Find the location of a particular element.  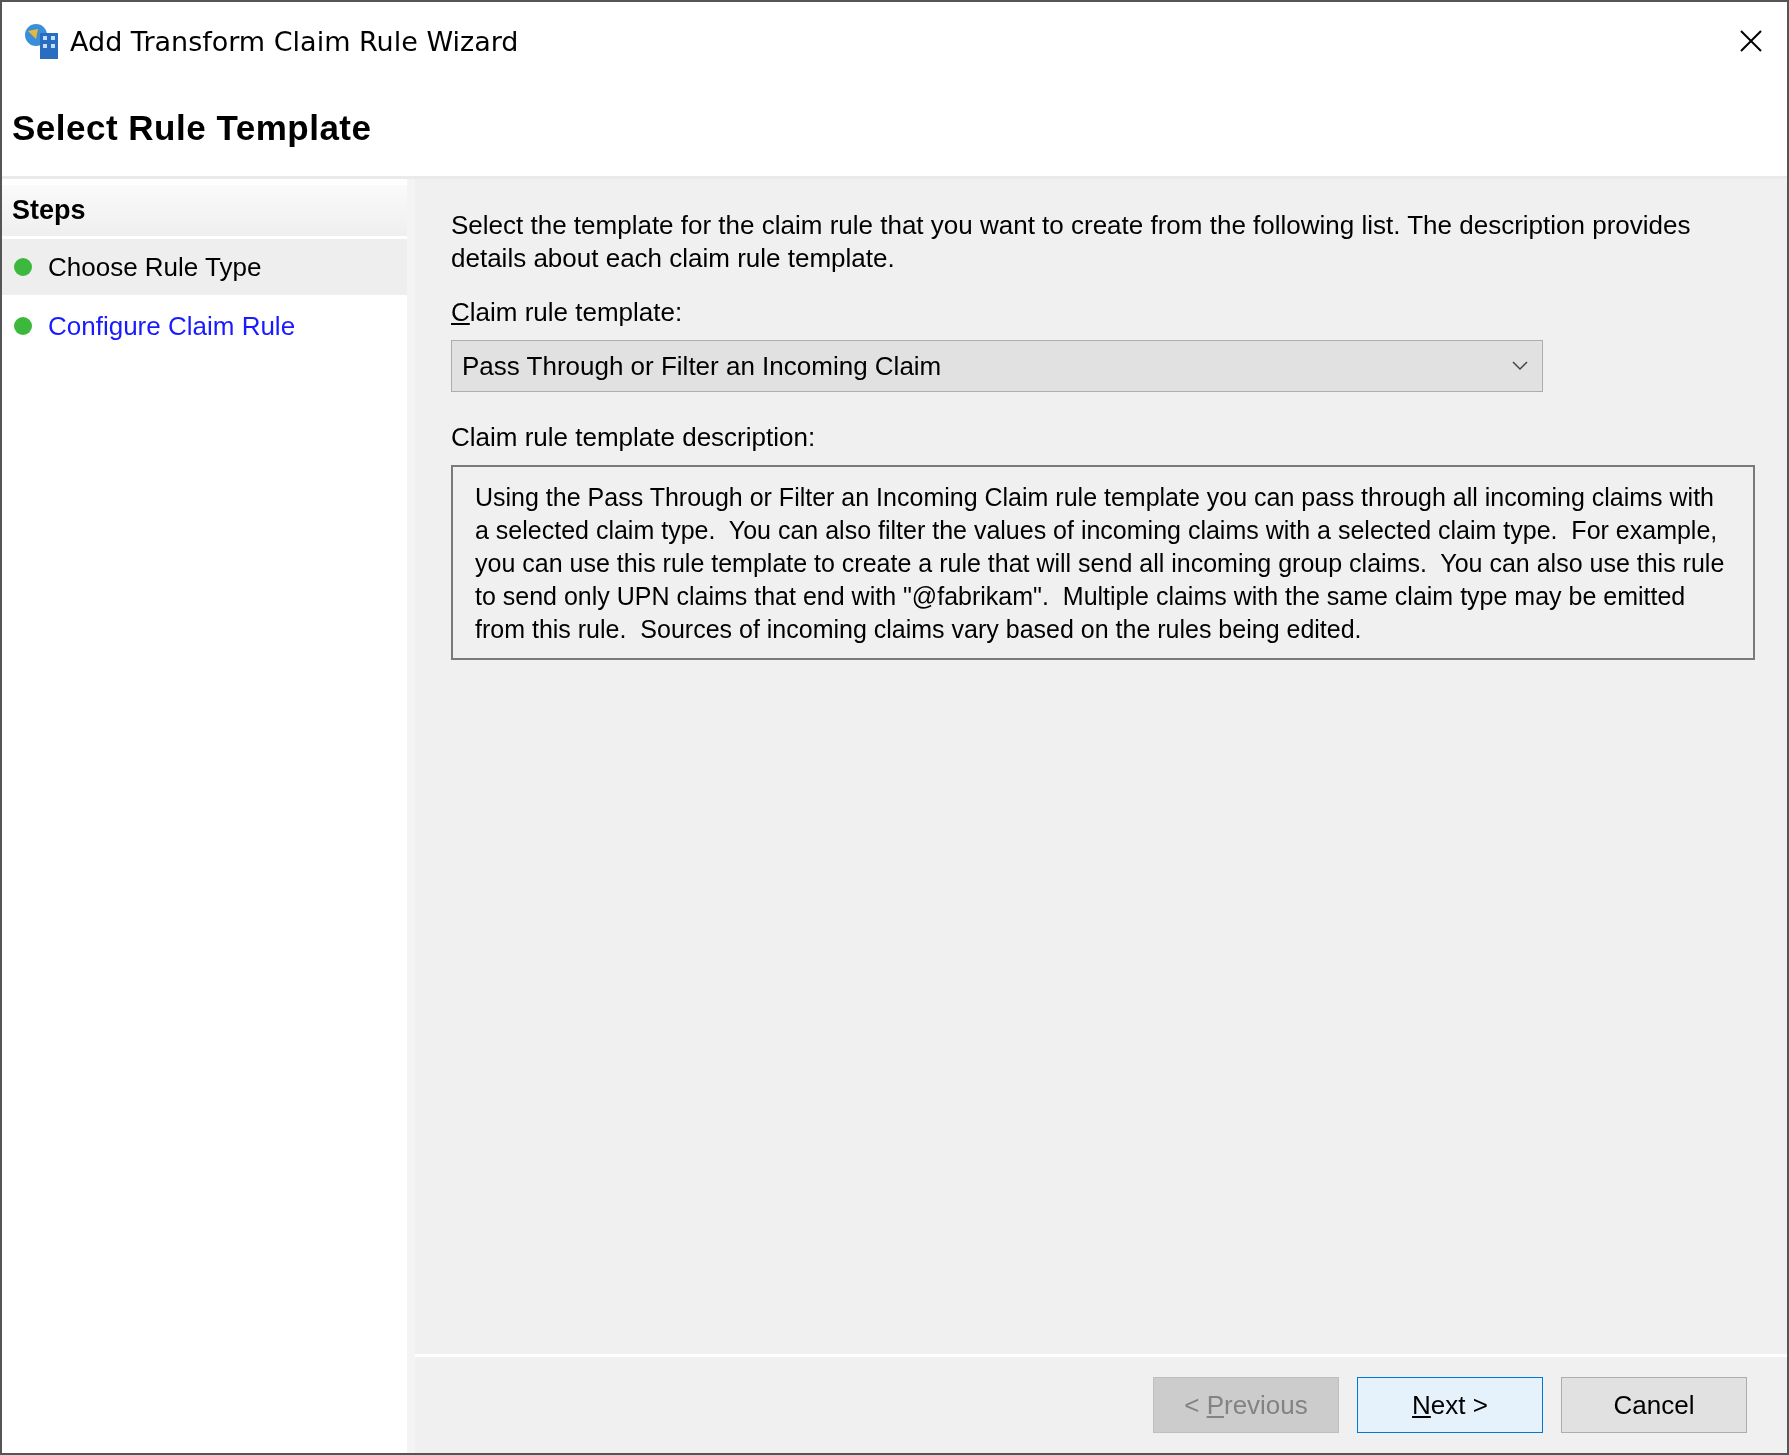

step-item: Choose Rule Type is located at coordinates (204, 267).